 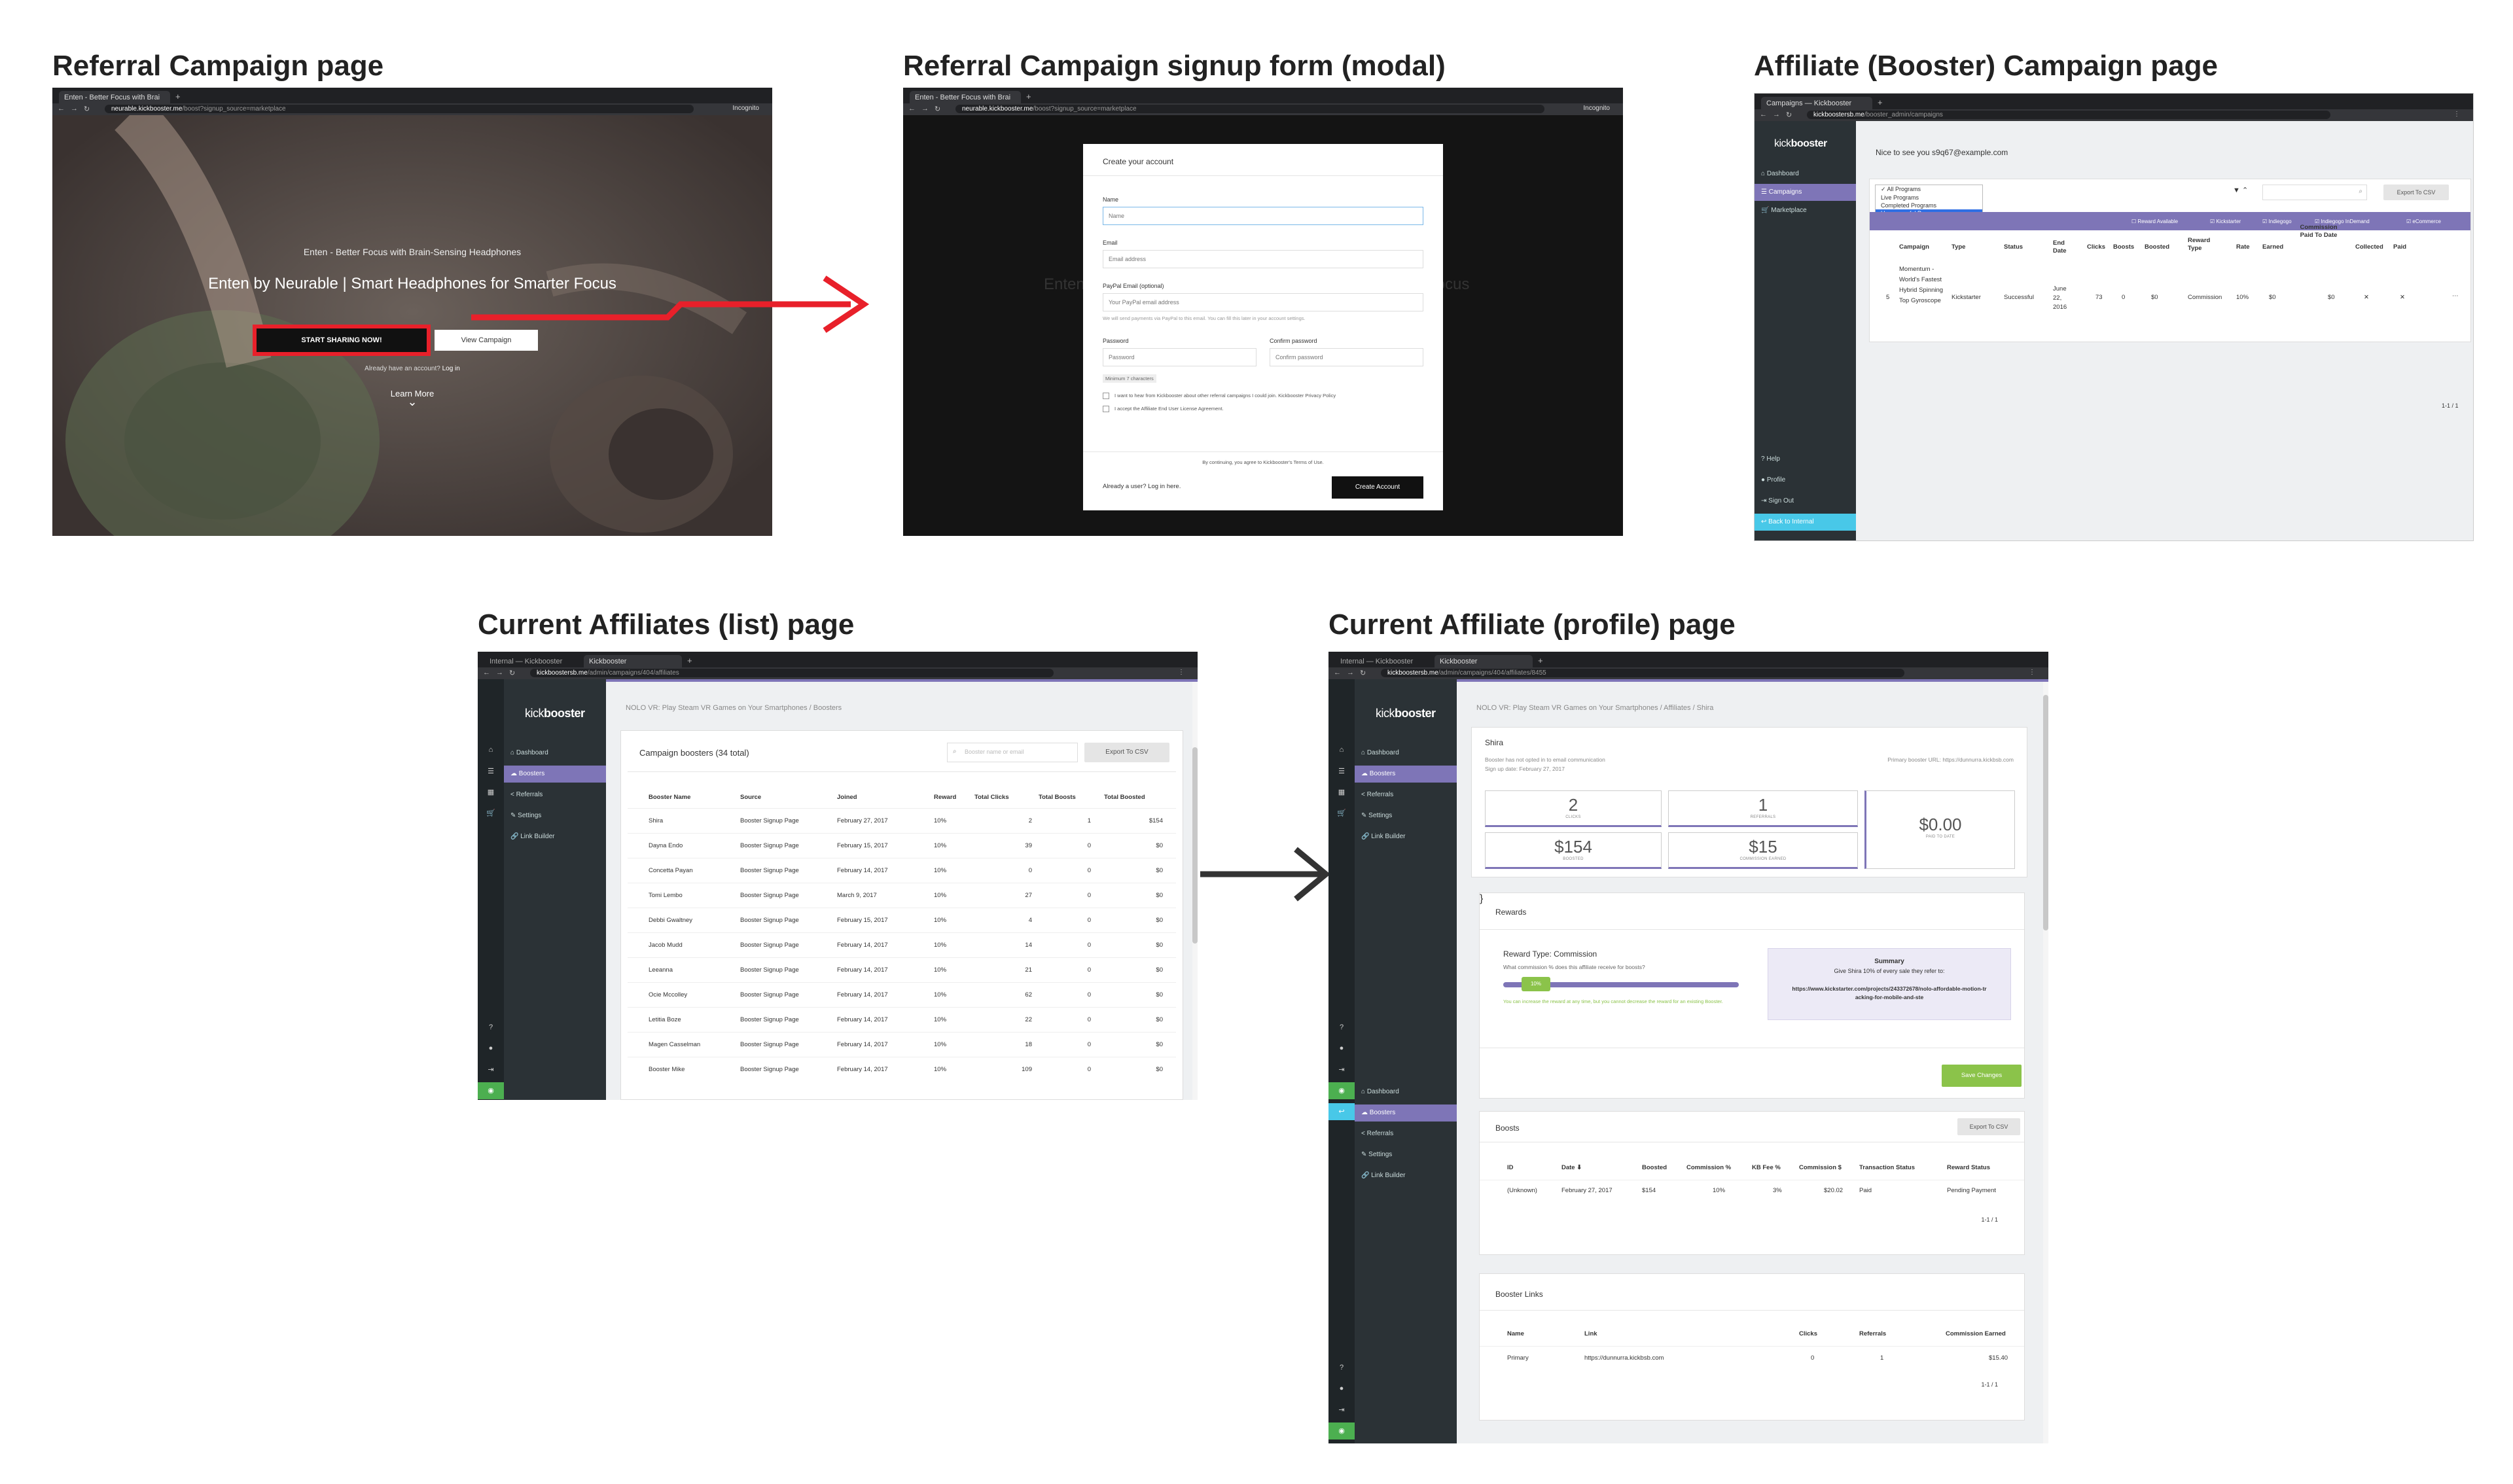 What do you see at coordinates (1805, 481) in the screenshot?
I see `sidebar-item-profile: ● Profile` at bounding box center [1805, 481].